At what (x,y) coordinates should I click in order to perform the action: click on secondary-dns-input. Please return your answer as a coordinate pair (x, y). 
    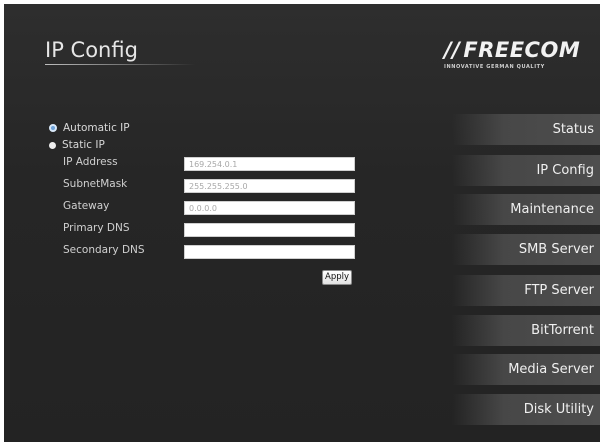
    Looking at the image, I should click on (269, 252).